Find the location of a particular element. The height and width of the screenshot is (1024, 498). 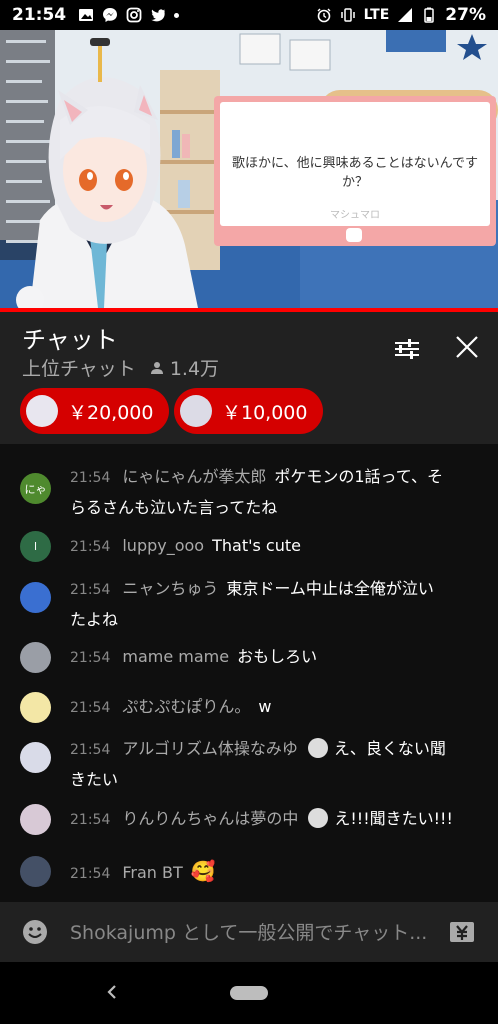

message-text: ポケモンの1話って、そ is located at coordinates (358, 476).